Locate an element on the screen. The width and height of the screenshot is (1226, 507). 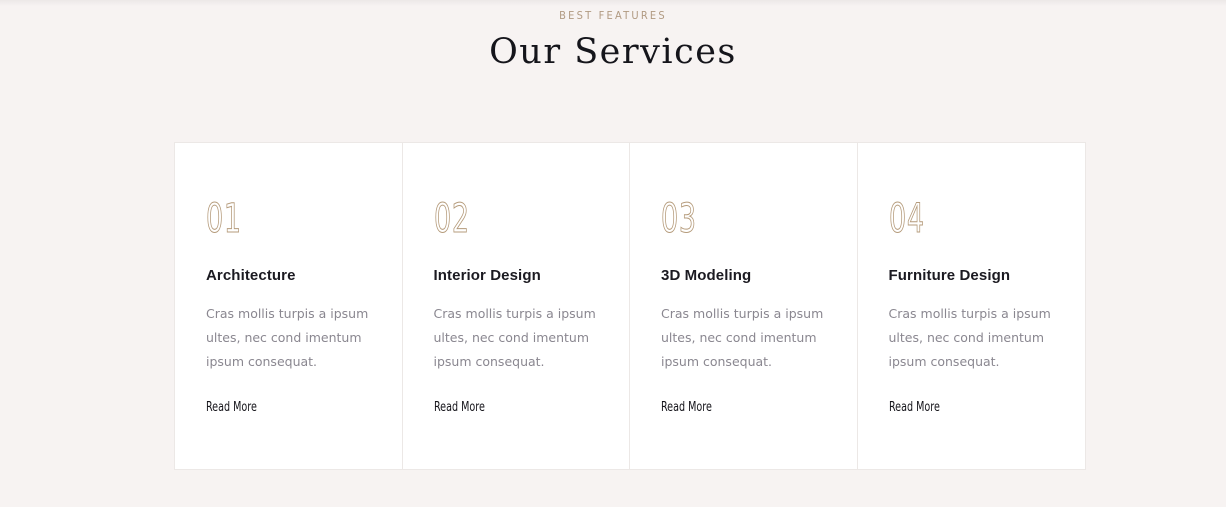
header-shadow is located at coordinates (613, 3).